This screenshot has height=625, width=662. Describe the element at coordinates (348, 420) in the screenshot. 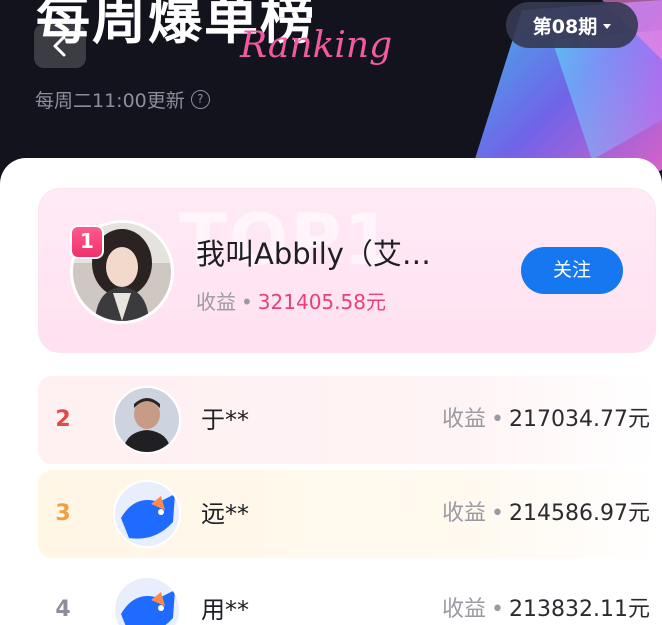

I see `ranking-row: 2 于** 收益 • 217034.77元` at that location.